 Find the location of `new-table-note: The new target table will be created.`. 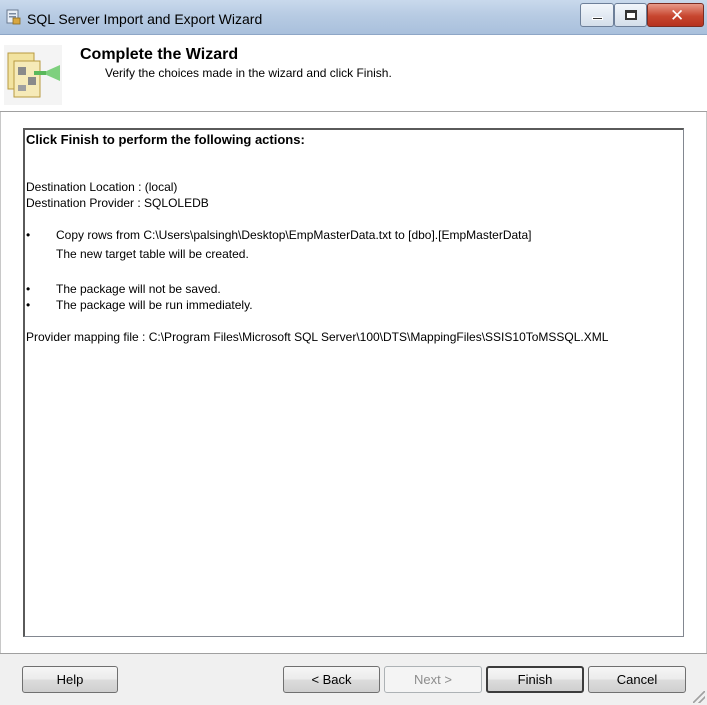

new-table-note: The new target table will be created. is located at coordinates (152, 254).